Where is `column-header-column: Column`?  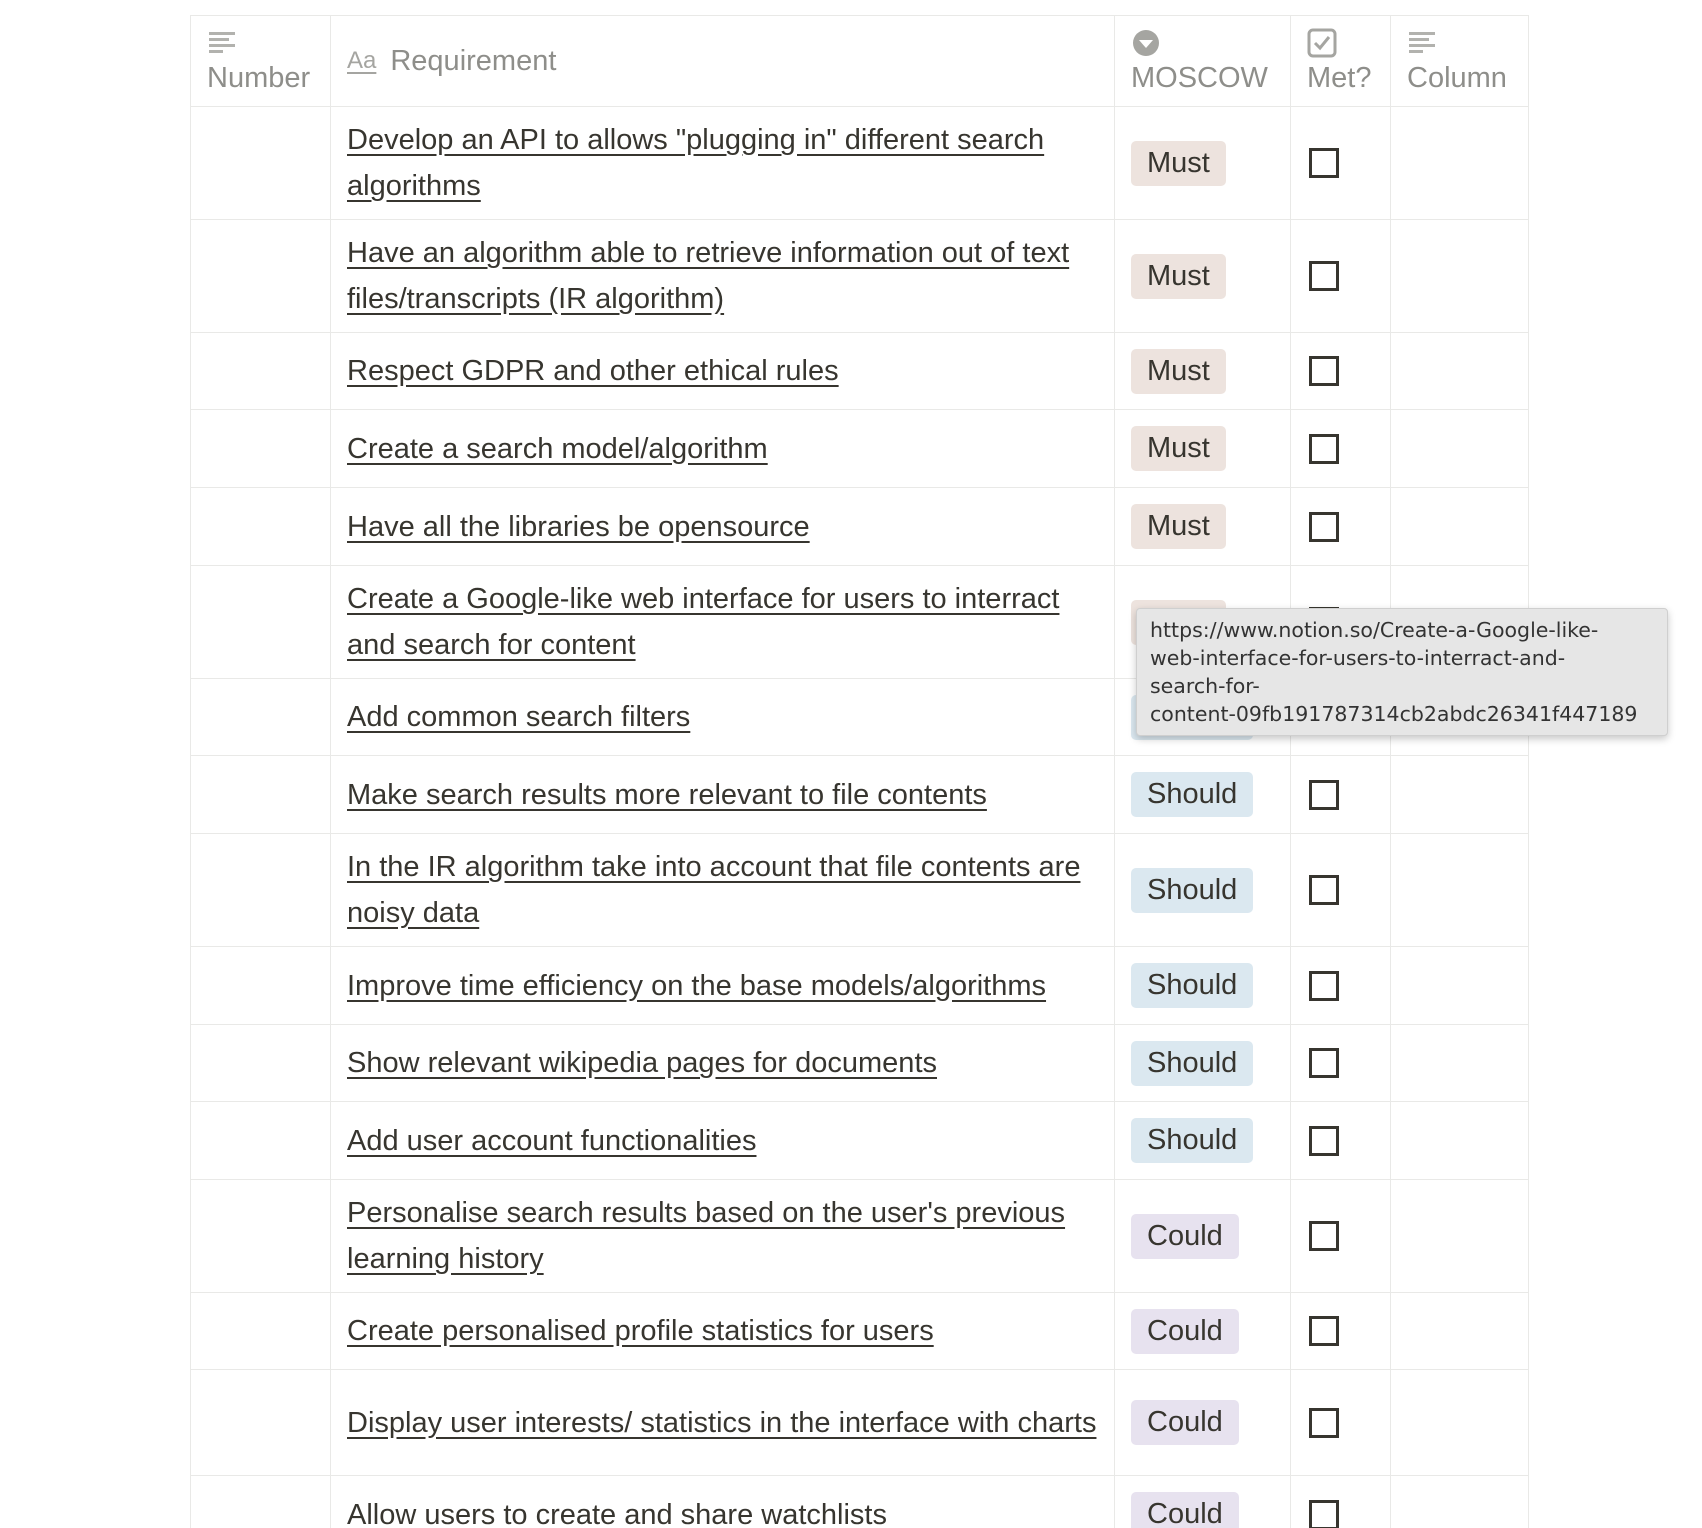 column-header-column: Column is located at coordinates (1459, 61).